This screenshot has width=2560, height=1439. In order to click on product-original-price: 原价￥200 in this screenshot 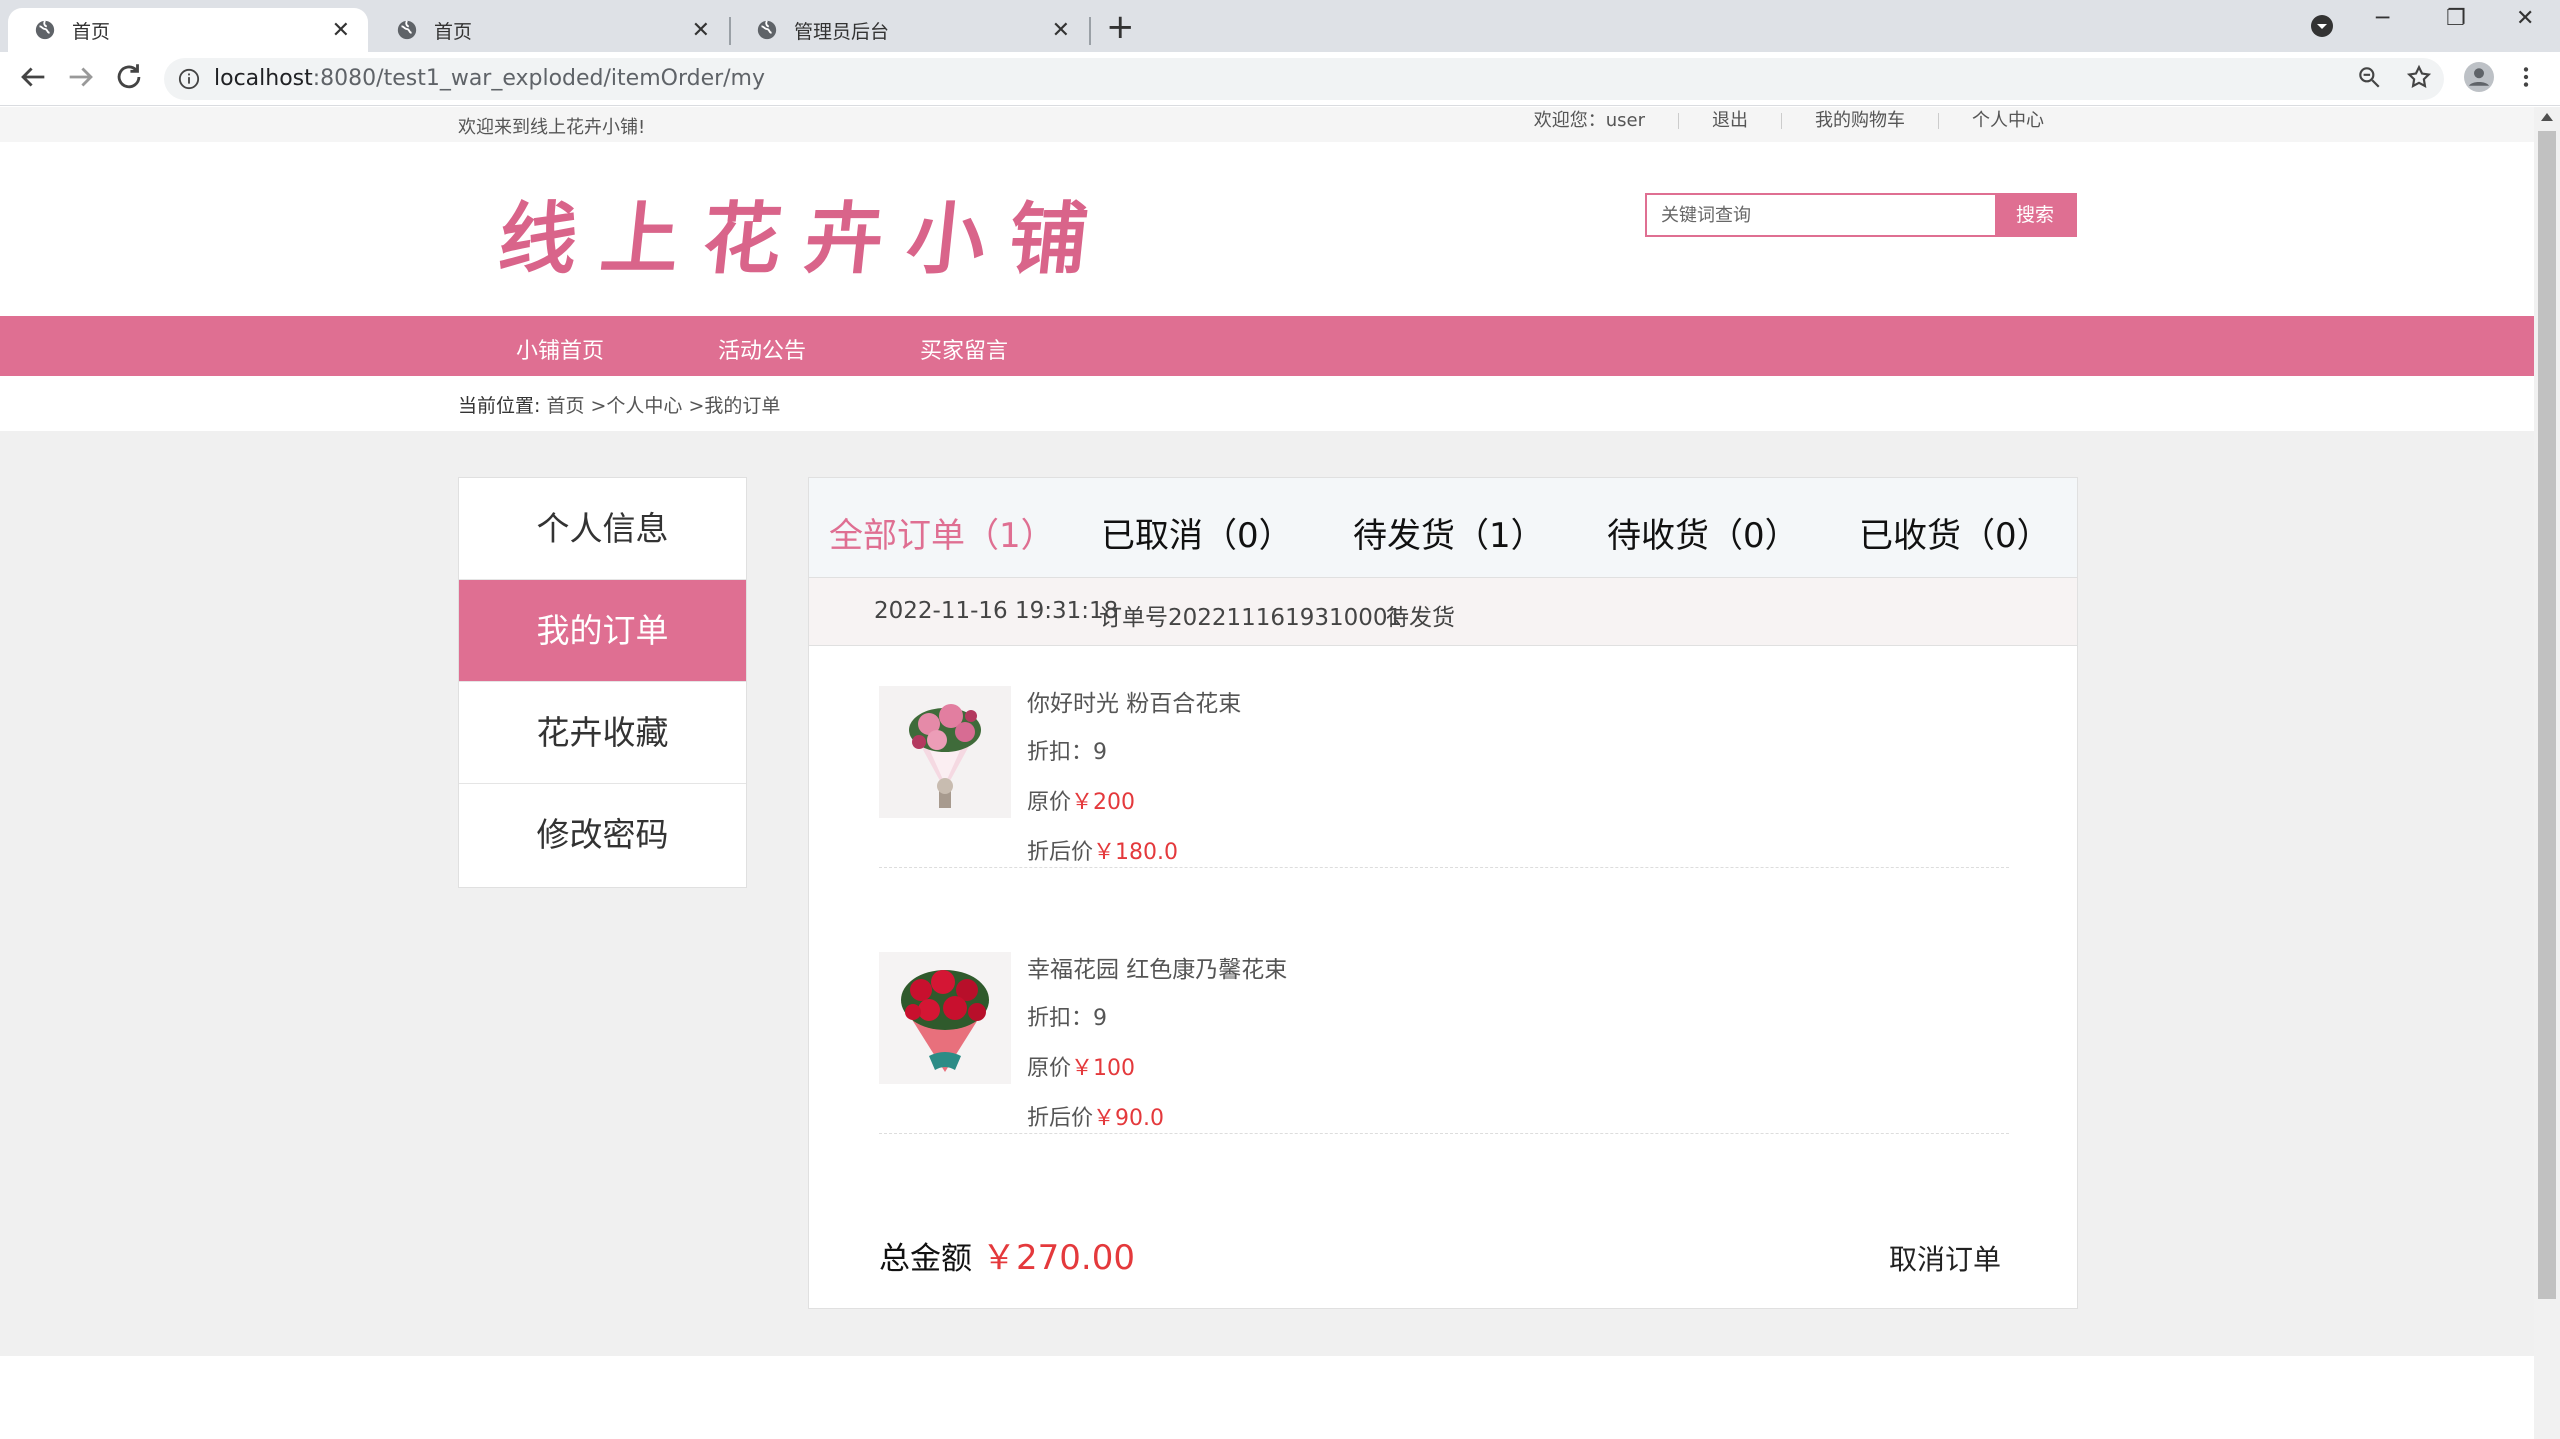, I will do `click(1081, 800)`.